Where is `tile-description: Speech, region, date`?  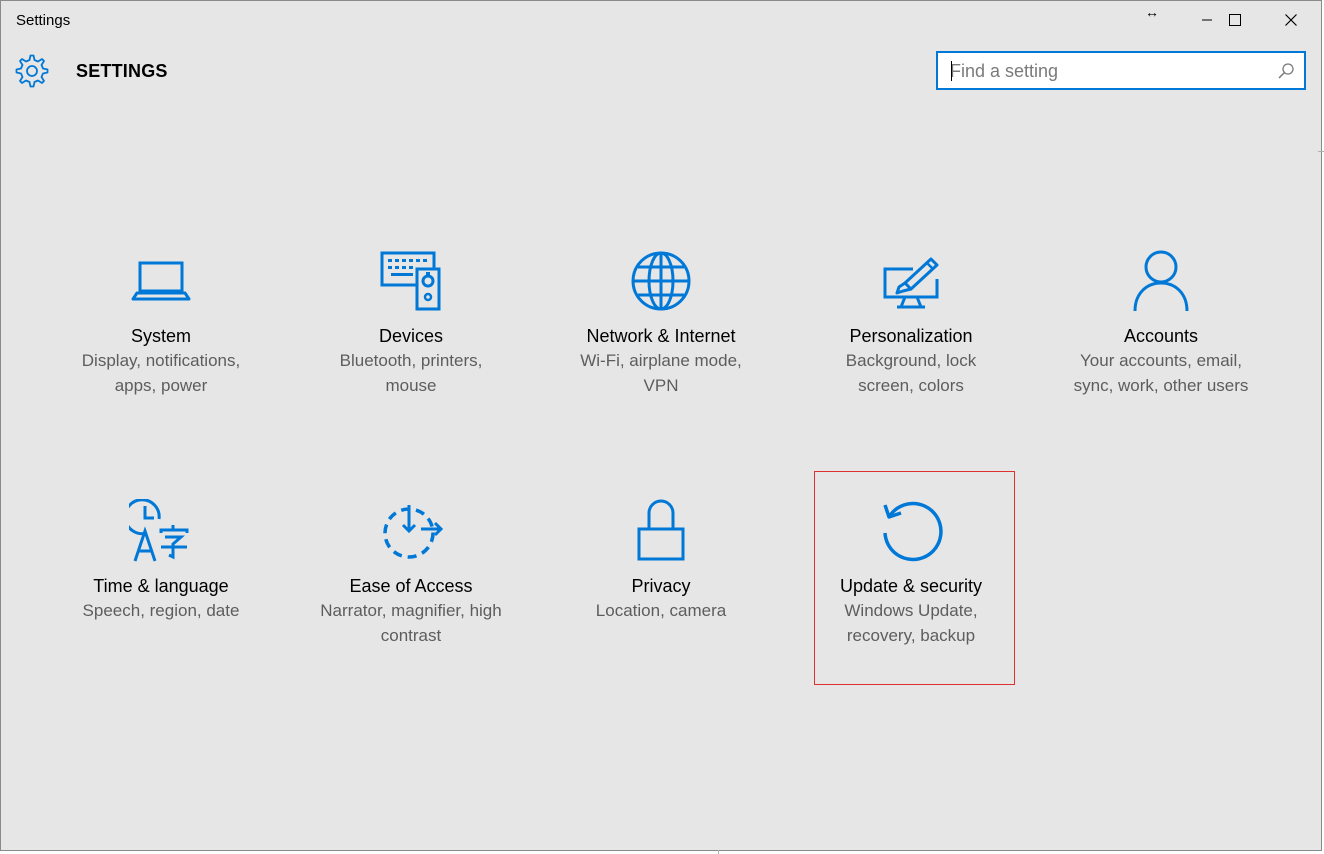 tile-description: Speech, region, date is located at coordinates (161, 610).